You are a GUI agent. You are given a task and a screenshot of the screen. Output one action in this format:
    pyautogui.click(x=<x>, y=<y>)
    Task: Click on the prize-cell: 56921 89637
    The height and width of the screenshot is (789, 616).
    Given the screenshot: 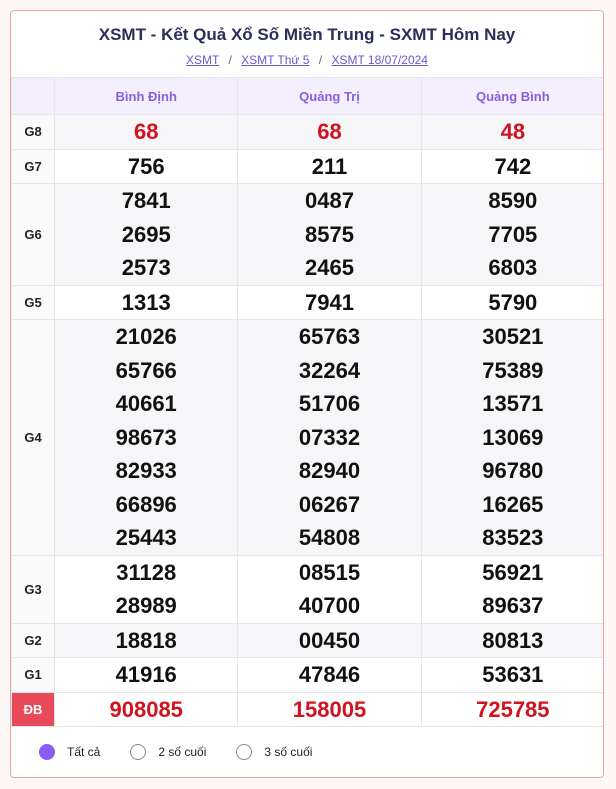 What is the action you would take?
    pyautogui.click(x=511, y=589)
    